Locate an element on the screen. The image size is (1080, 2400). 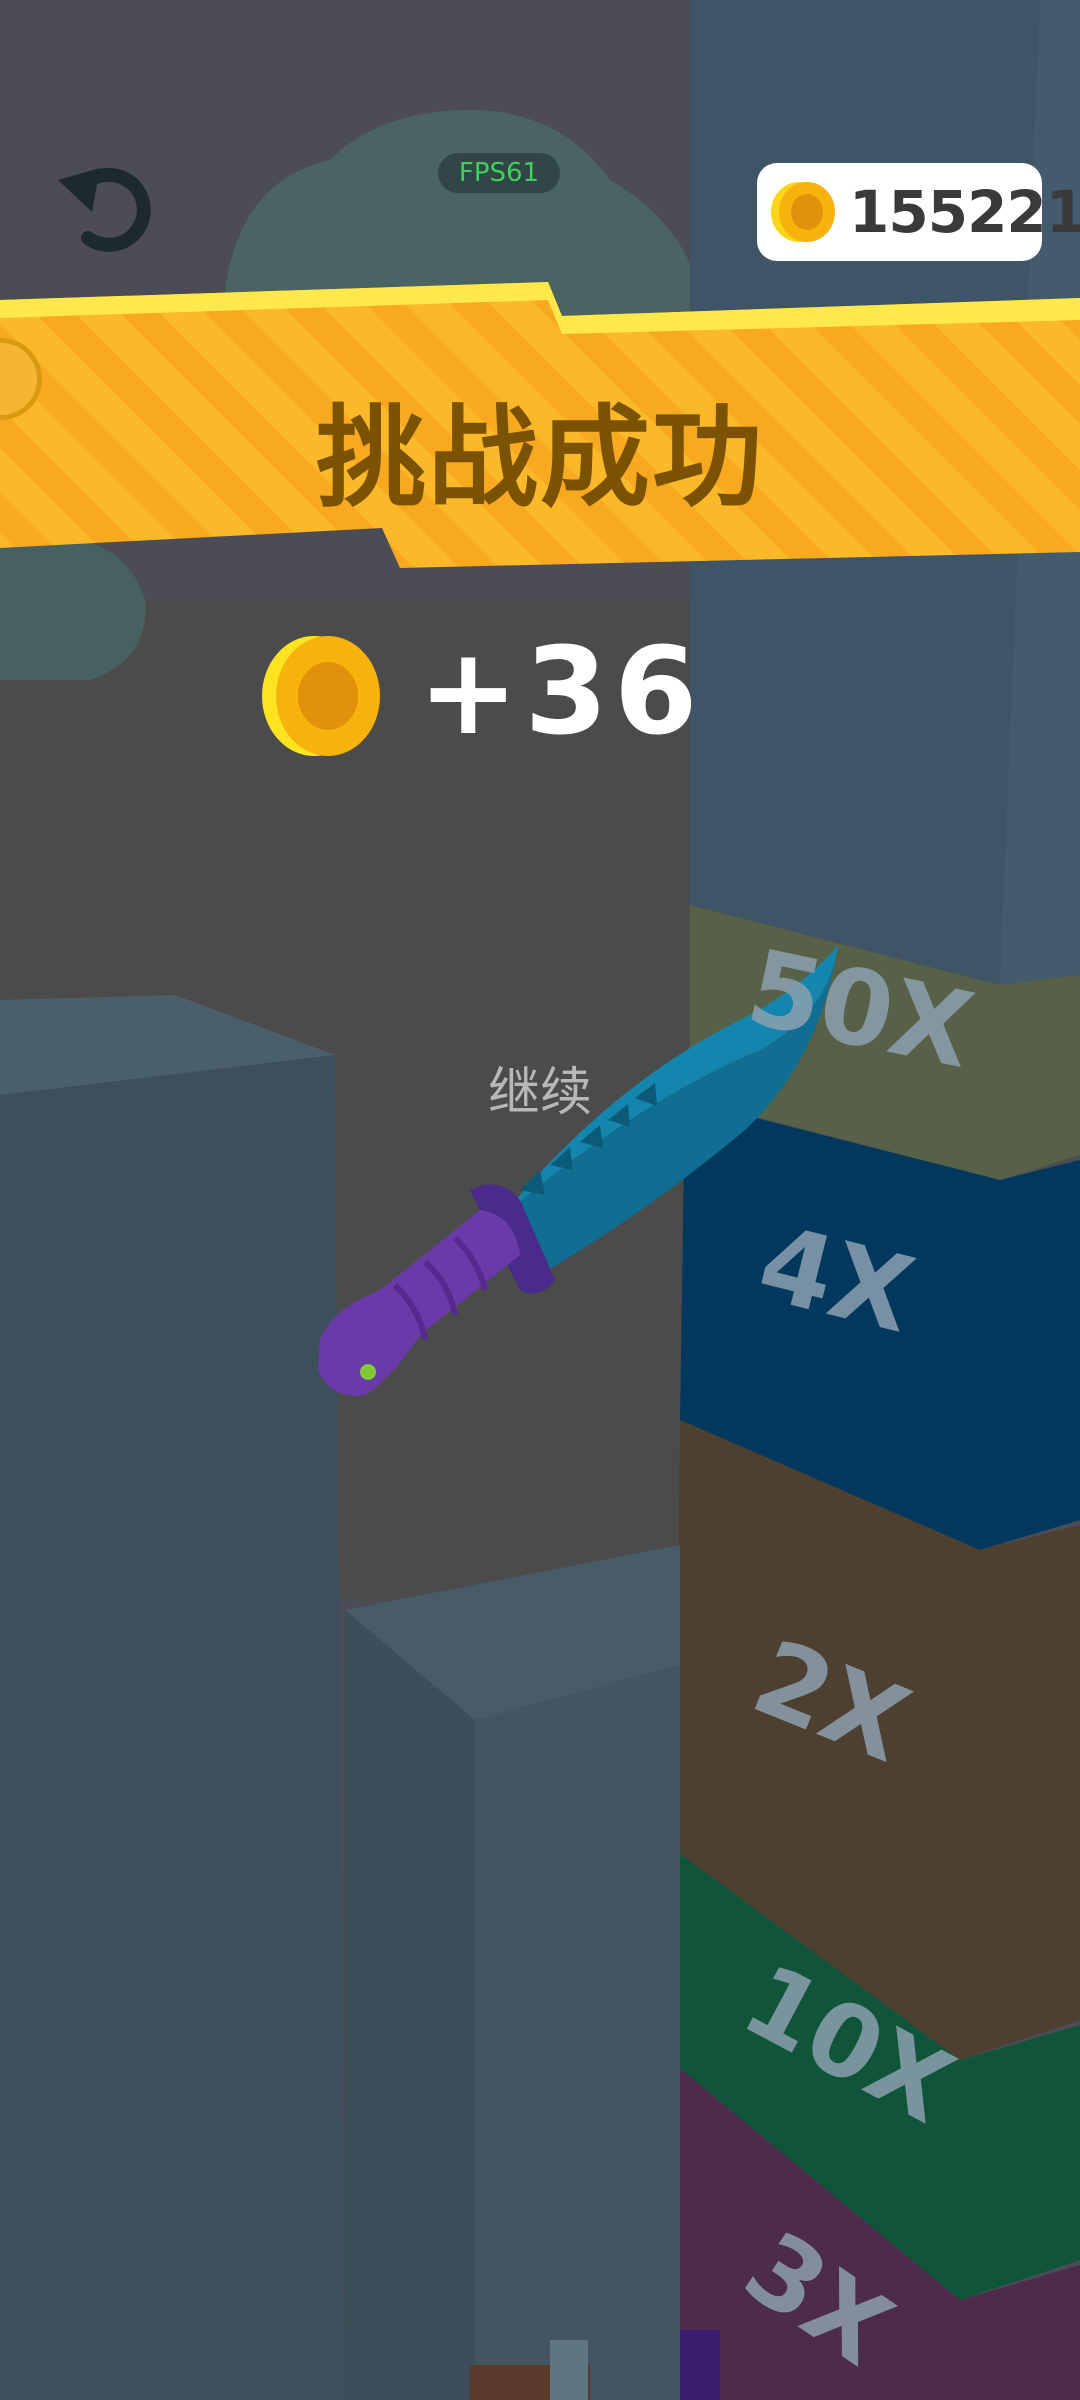
coin-icon is located at coordinates (803, 212).